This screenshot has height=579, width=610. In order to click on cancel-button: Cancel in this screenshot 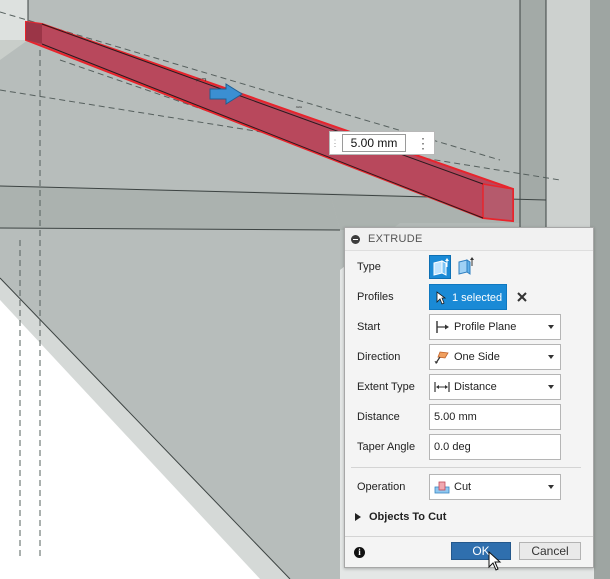, I will do `click(550, 551)`.